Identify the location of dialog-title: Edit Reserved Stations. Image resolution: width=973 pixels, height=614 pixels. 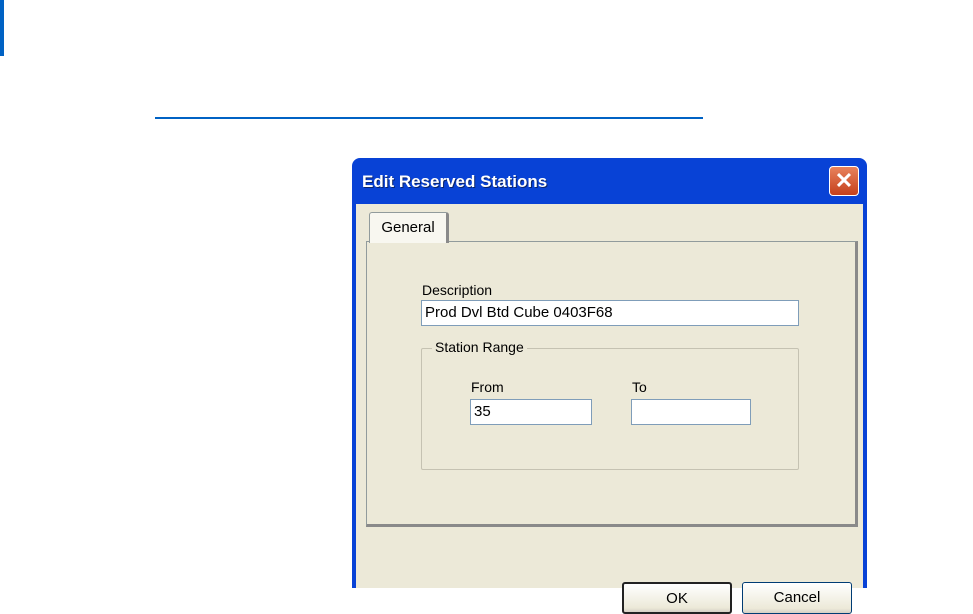
(455, 181).